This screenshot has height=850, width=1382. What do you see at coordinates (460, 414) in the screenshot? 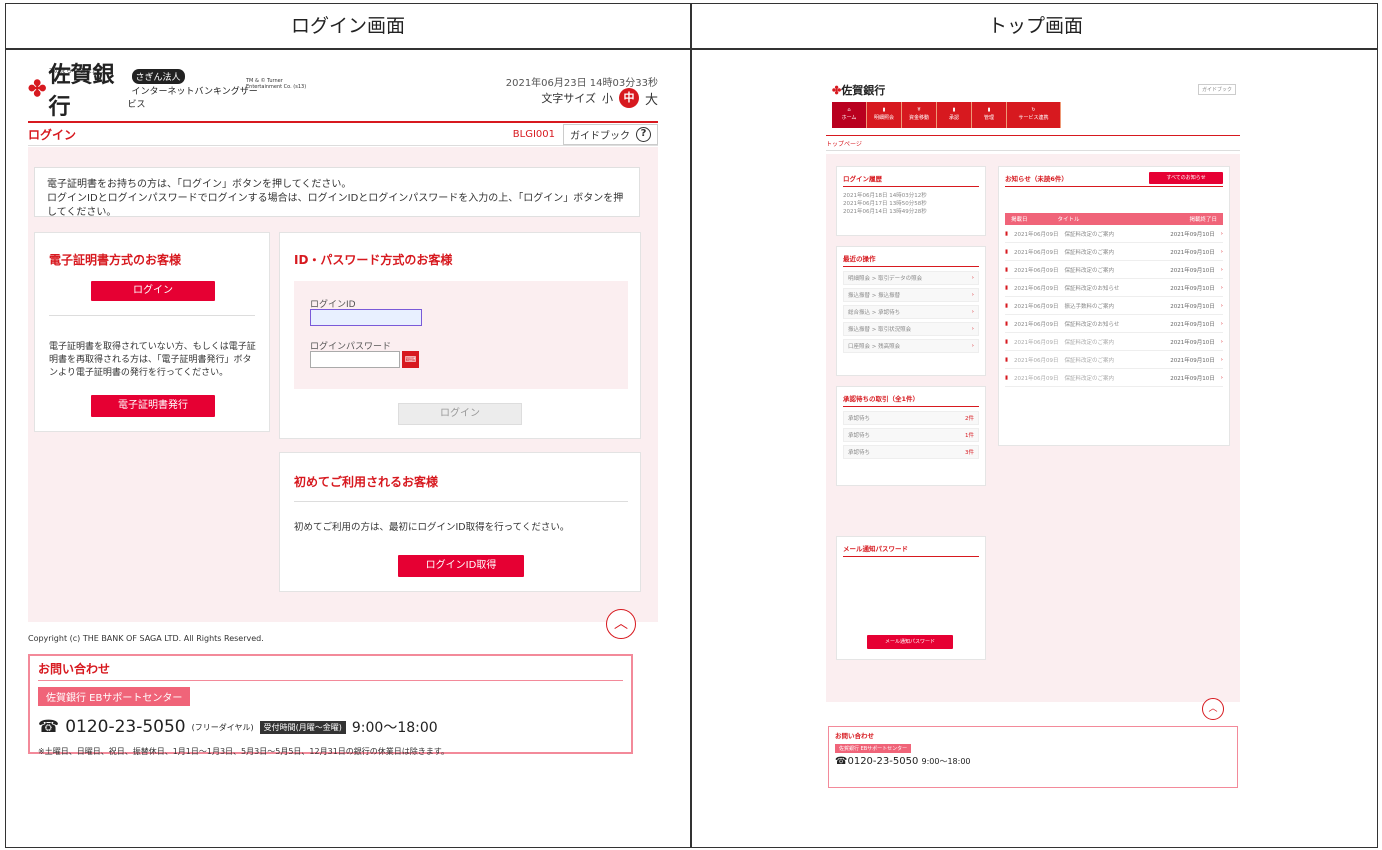
I see `idpw-login-button: ログイン` at bounding box center [460, 414].